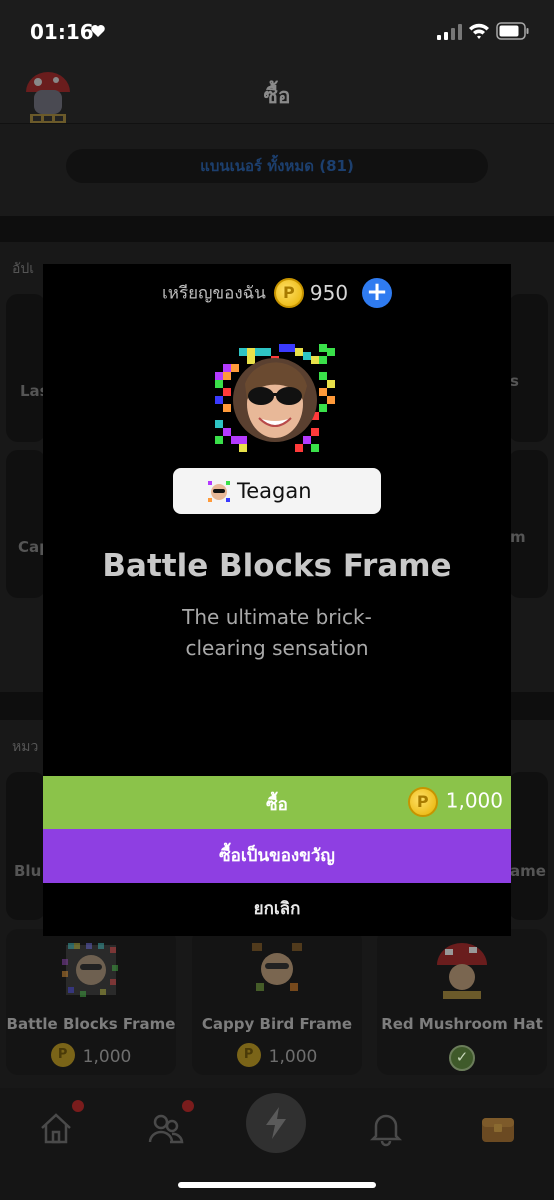 This screenshot has height=1200, width=554. Describe the element at coordinates (27, 368) in the screenshot. I see `item-card: Las` at that location.